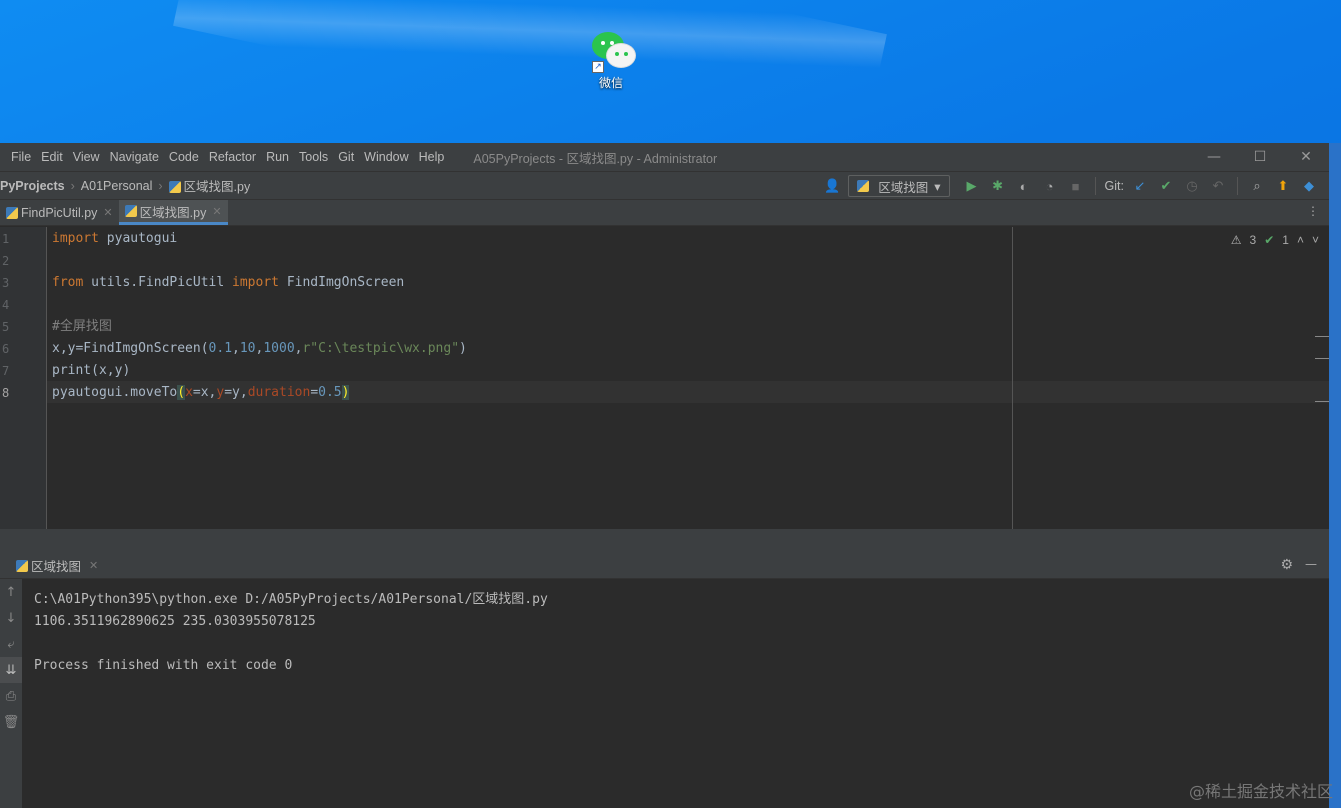 The image size is (1341, 808). Describe the element at coordinates (1315, 240) in the screenshot. I see `chevron-down-icon: ˅` at that location.